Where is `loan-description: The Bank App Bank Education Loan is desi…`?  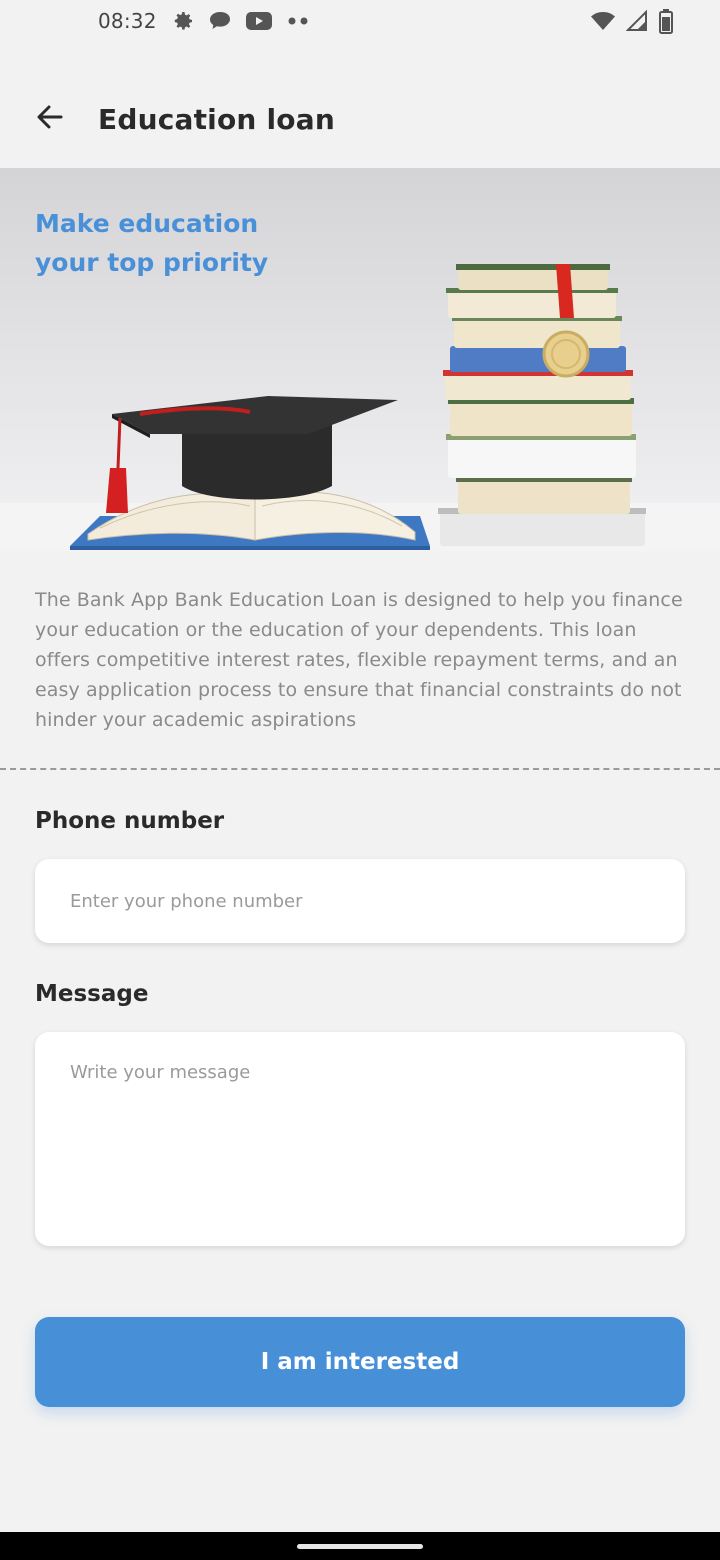
loan-description: The Bank App Bank Education Loan is desi… is located at coordinates (359, 660).